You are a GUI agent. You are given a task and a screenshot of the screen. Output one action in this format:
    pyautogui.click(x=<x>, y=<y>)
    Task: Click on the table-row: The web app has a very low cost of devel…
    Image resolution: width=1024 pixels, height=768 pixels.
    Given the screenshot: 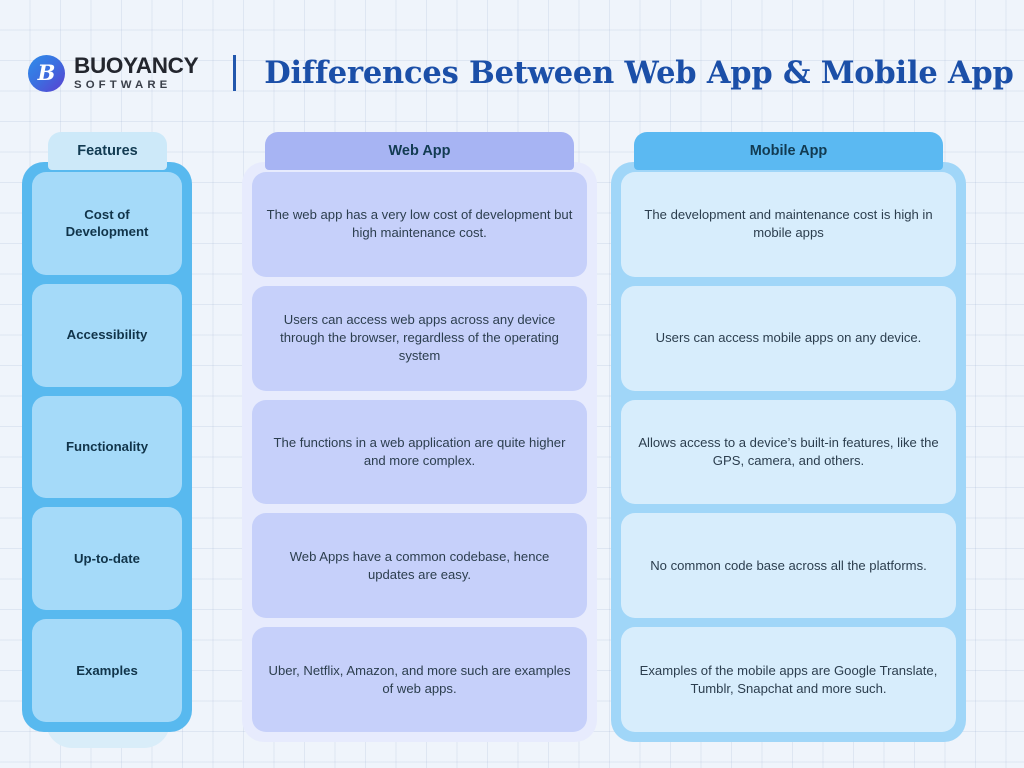 What is the action you would take?
    pyautogui.click(x=419, y=224)
    